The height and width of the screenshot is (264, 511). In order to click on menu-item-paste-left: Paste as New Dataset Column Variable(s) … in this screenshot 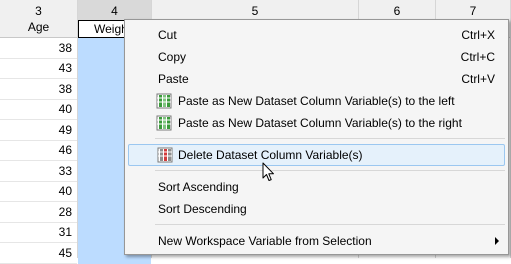, I will do `click(316, 101)`.